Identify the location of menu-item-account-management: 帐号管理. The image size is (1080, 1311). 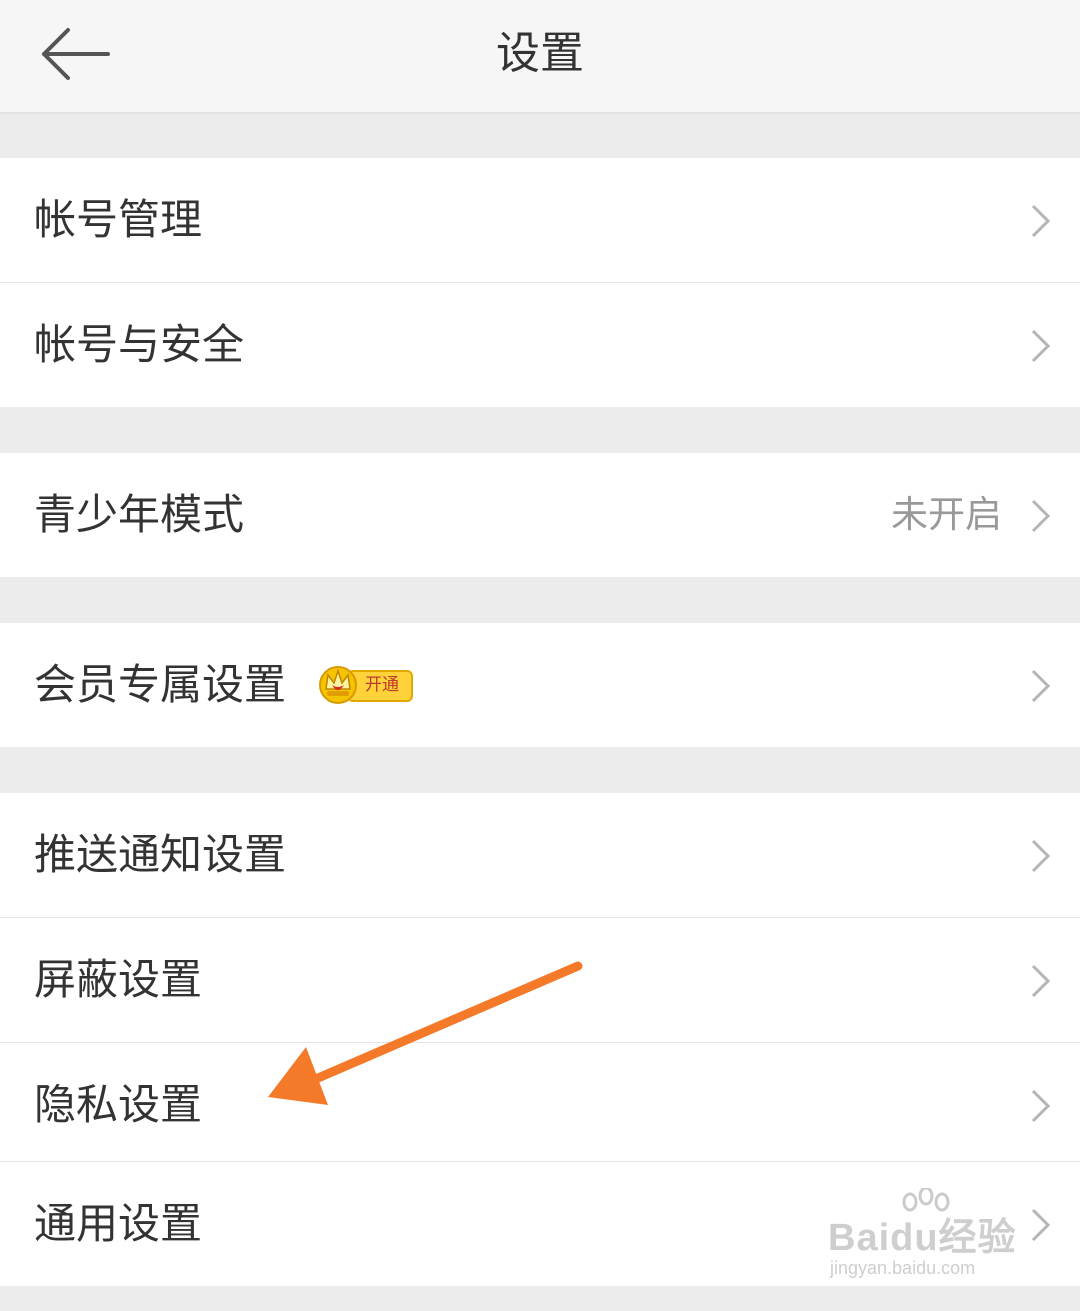
(540, 220).